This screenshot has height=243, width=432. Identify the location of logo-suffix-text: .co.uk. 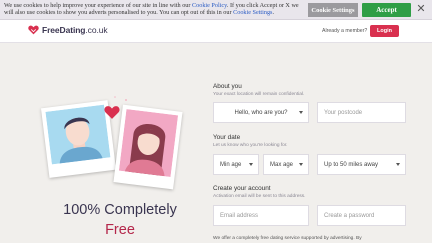
(96, 30).